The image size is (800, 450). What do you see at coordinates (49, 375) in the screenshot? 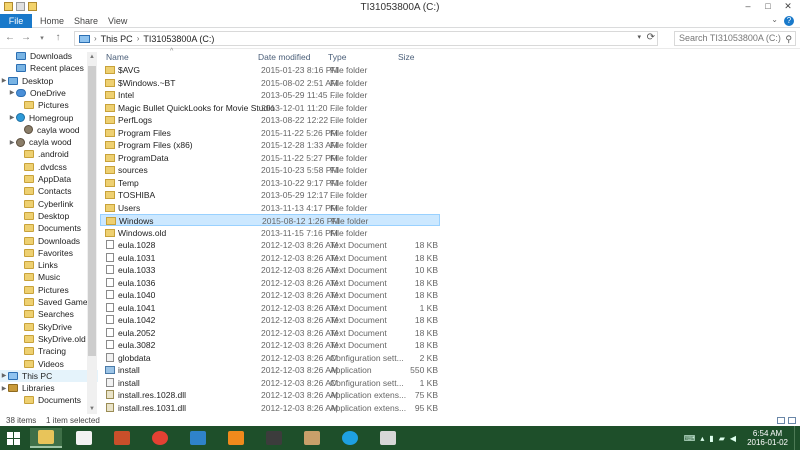
I see `nav-item: ▶ This PC` at bounding box center [49, 375].